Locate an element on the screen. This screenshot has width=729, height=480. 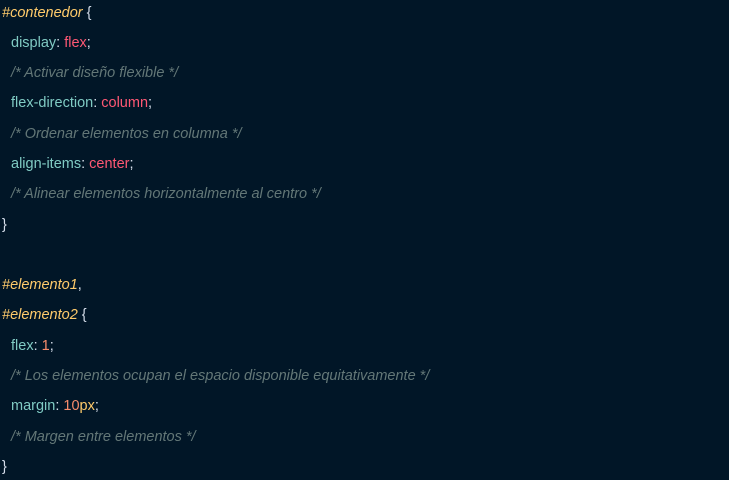
code-line-16: } is located at coordinates (4, 467).